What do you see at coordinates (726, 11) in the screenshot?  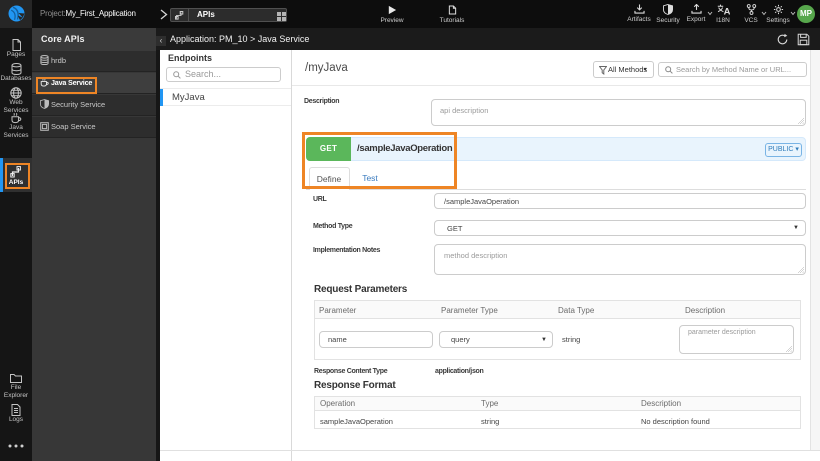 I see `svg-text: A` at bounding box center [726, 11].